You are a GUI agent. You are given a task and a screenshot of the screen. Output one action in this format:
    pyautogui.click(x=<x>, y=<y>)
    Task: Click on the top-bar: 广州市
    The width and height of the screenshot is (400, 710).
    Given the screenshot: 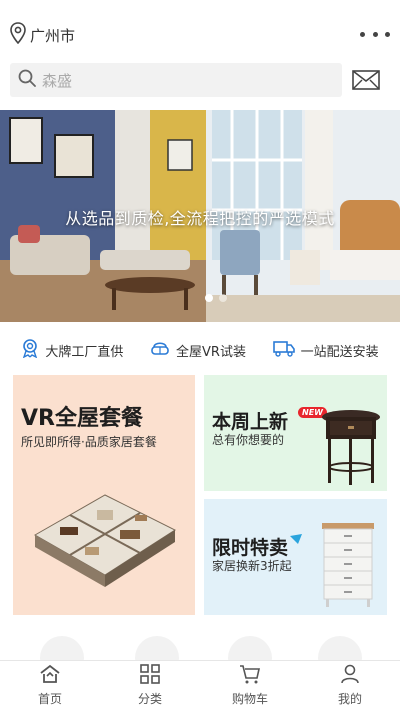 What is the action you would take?
    pyautogui.click(x=200, y=30)
    